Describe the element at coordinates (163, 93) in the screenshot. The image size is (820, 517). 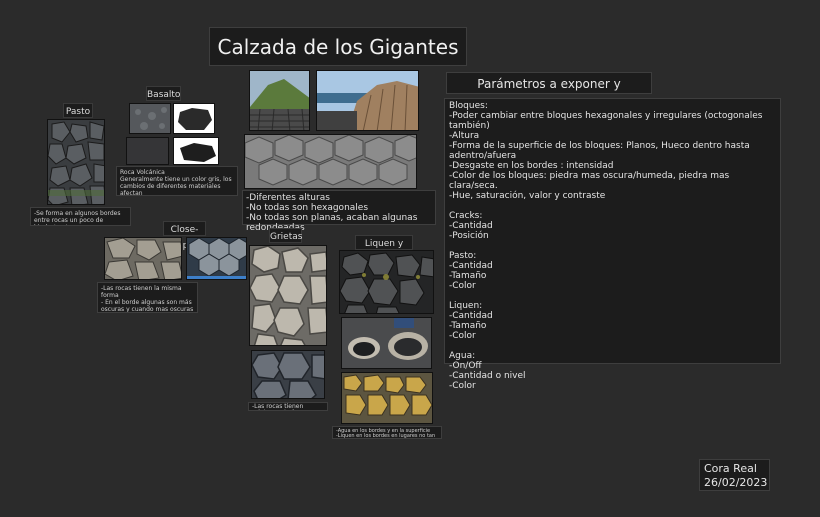
I see `basalto-label: Basalto` at that location.